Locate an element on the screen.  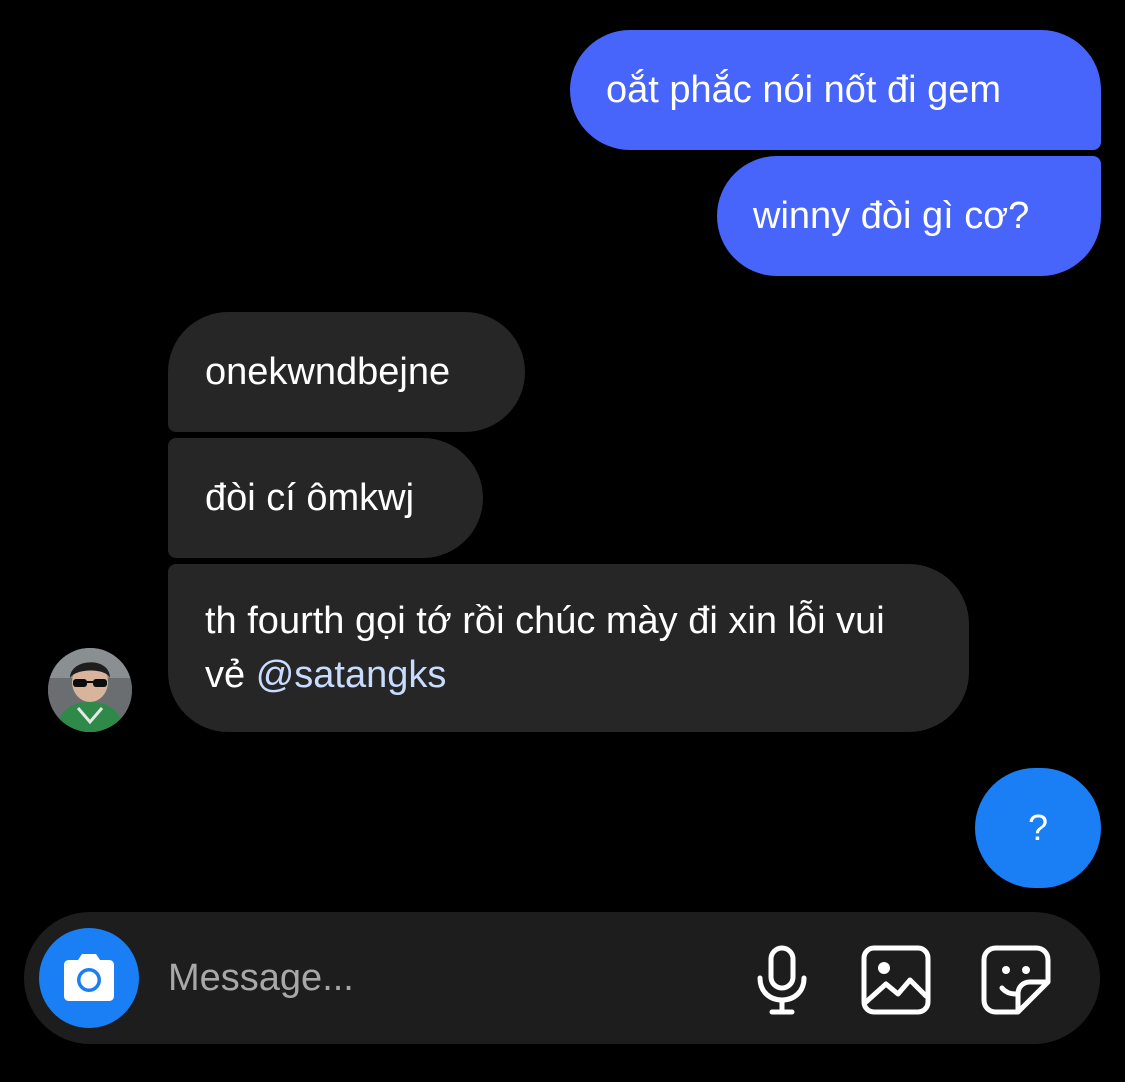
avatar is located at coordinates (90, 690).